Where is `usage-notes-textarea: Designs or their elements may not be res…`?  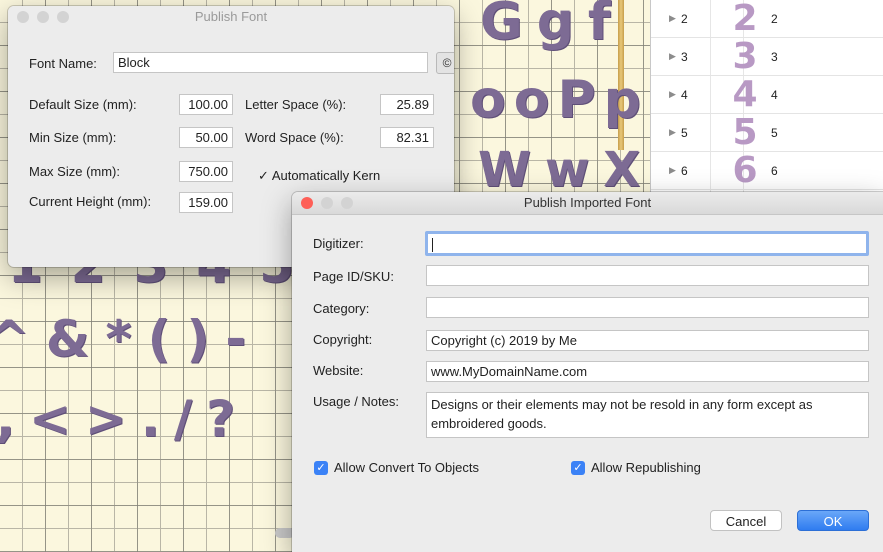
usage-notes-textarea: Designs or their elements may not be res… is located at coordinates (647, 415).